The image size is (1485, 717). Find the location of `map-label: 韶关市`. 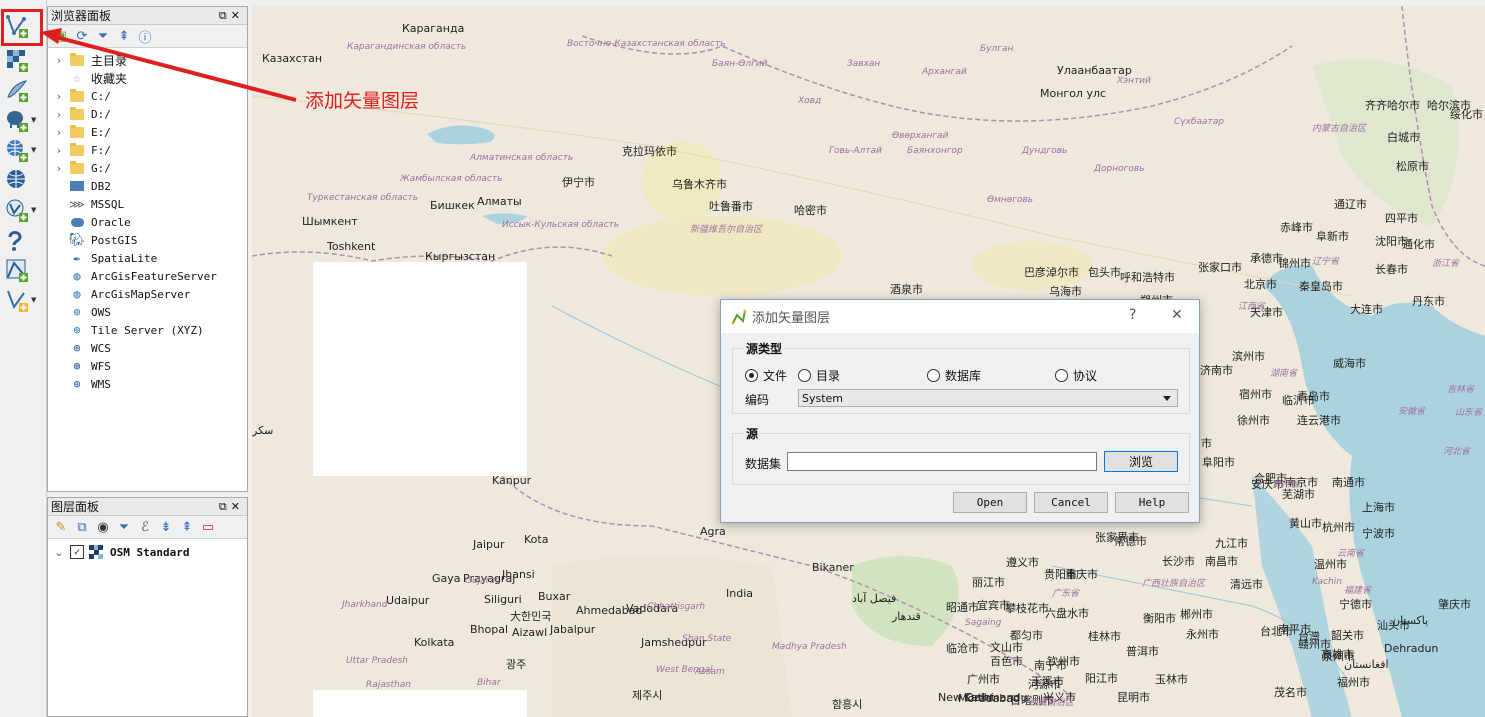

map-label: 韶关市 is located at coordinates (1347, 635).